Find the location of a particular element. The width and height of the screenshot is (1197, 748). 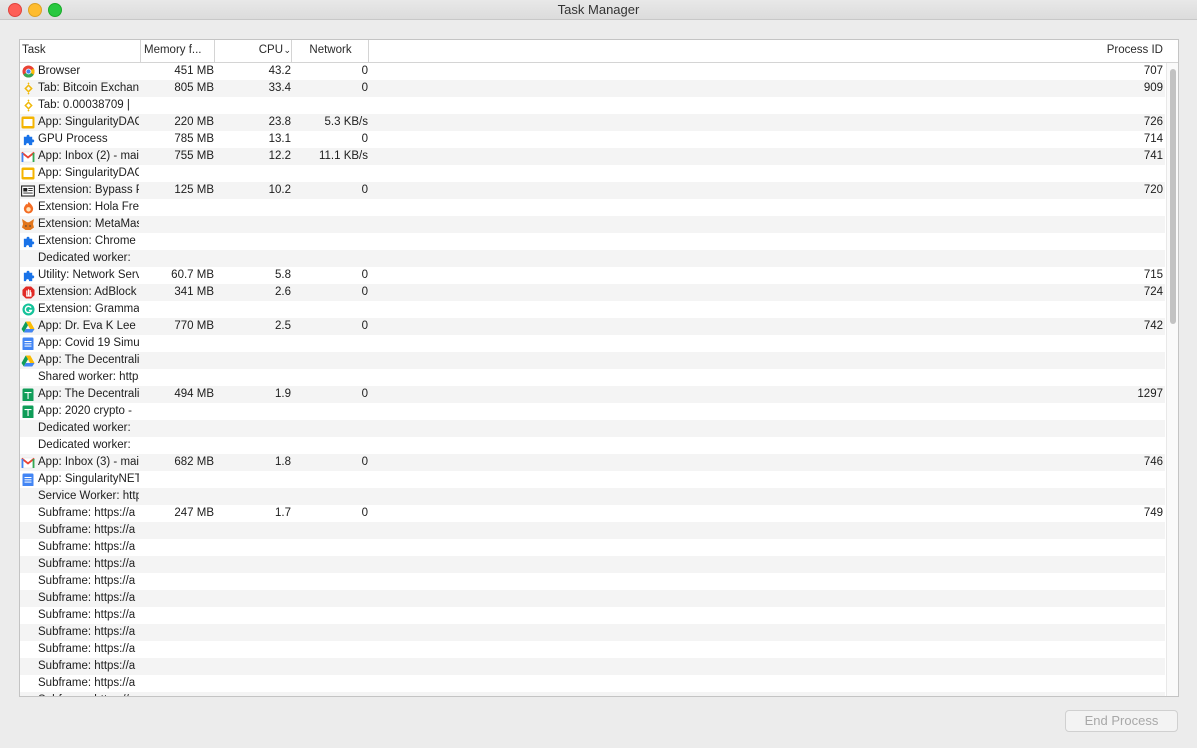

table-row: Subframe: https://a 247 MB 1.7 0 749 is located at coordinates (592, 513).